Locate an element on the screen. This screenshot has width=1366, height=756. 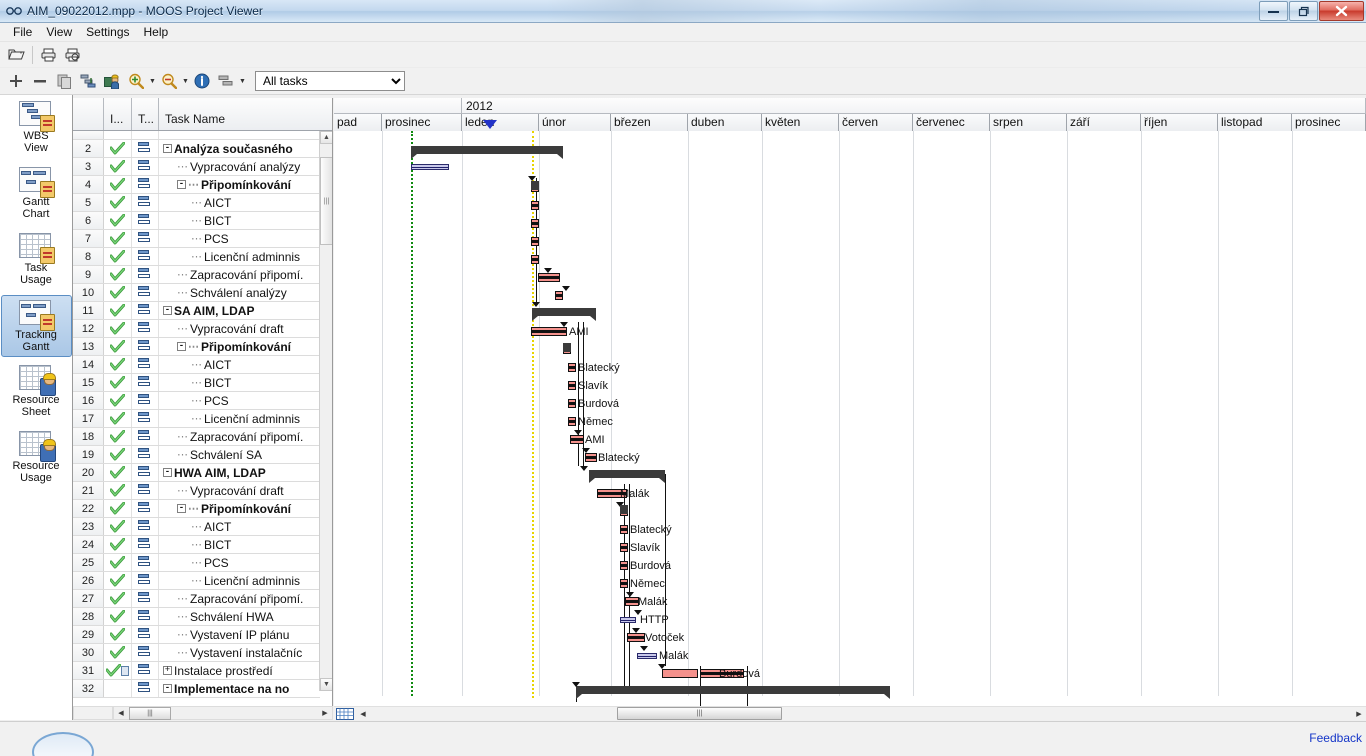
table-row: 17 ⋯ Licenční adminnis is located at coordinates (196, 419).